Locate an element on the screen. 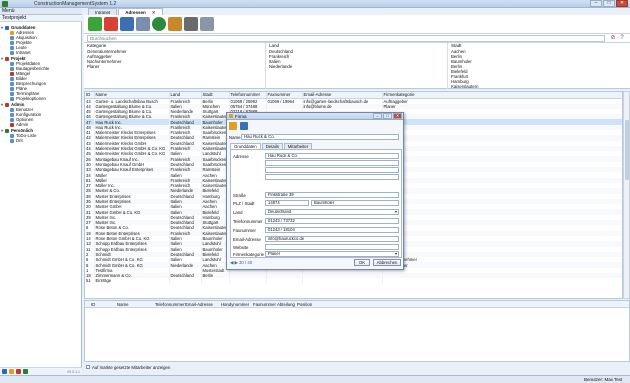  project-selector: Testprojekt is located at coordinates (41, 18).